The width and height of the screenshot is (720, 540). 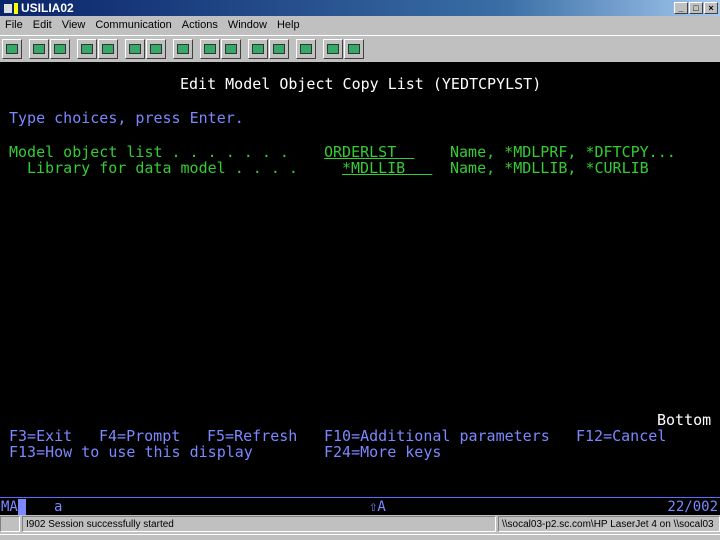 I want to click on send-button, so click(x=87, y=48).